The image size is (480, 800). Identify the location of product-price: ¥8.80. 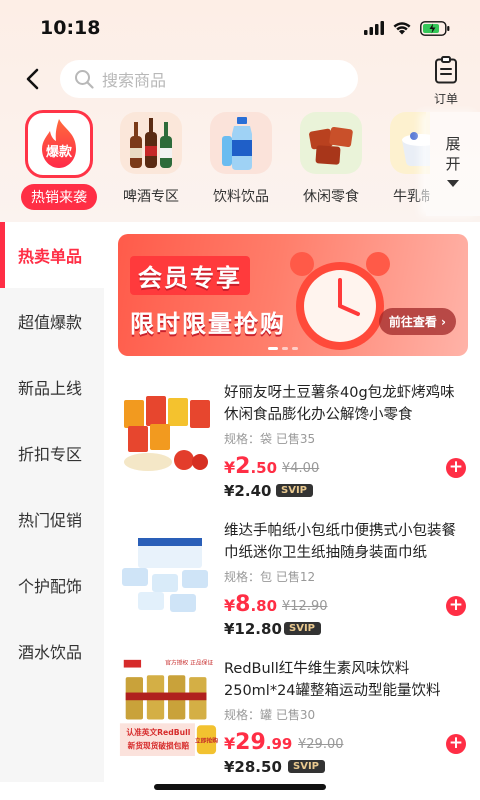
(251, 604).